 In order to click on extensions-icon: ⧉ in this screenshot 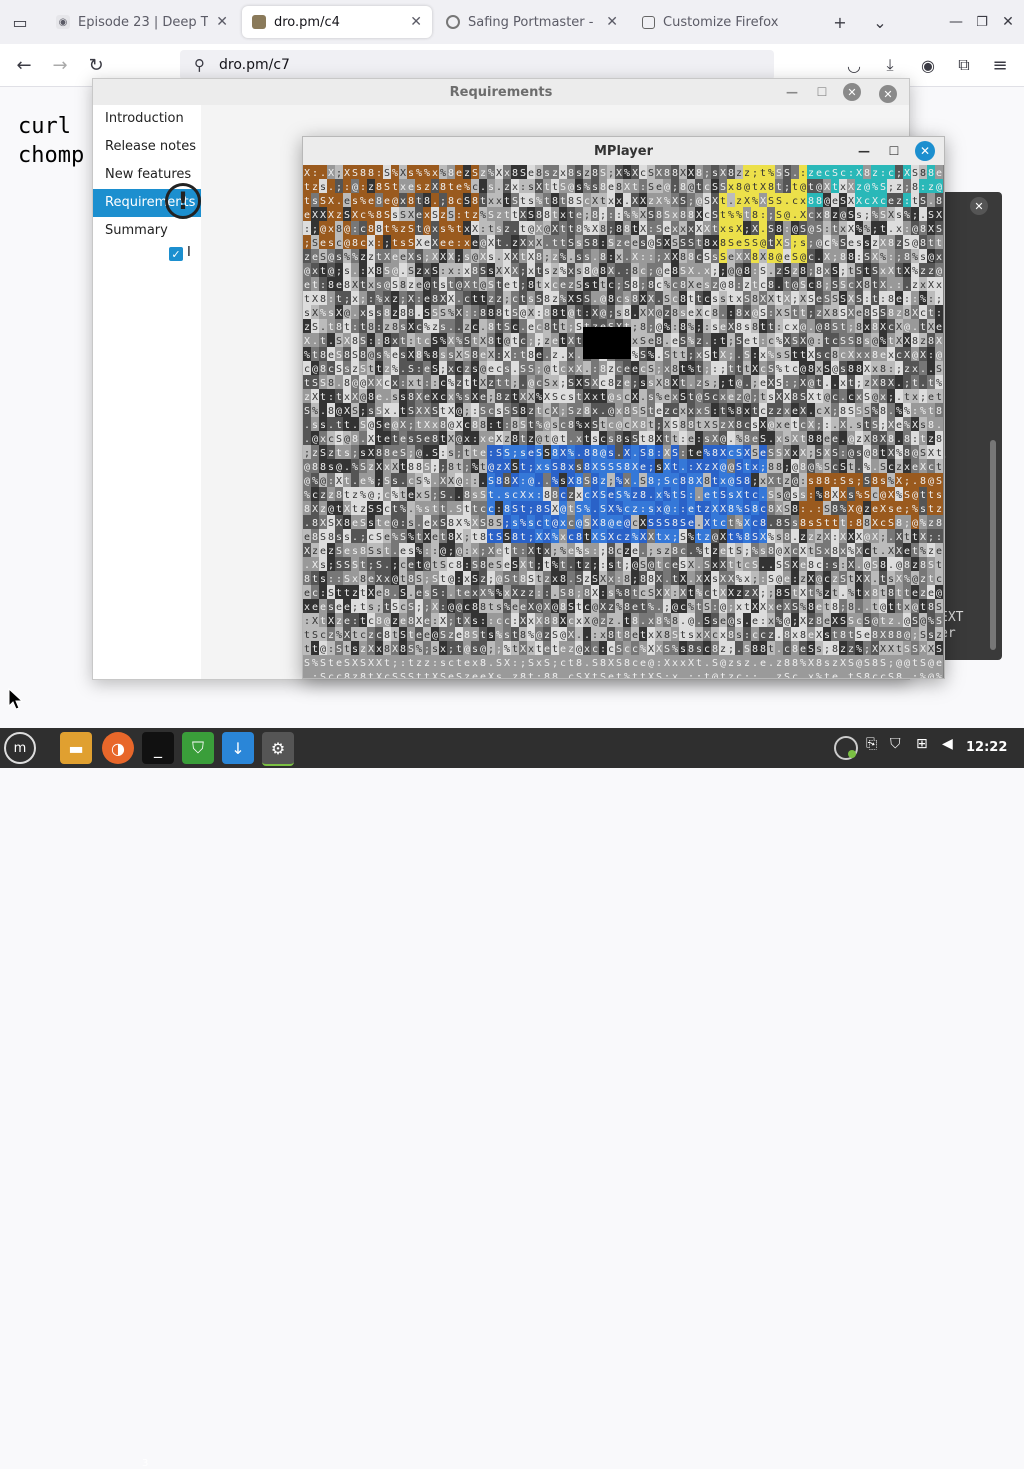, I will do `click(964, 65)`.